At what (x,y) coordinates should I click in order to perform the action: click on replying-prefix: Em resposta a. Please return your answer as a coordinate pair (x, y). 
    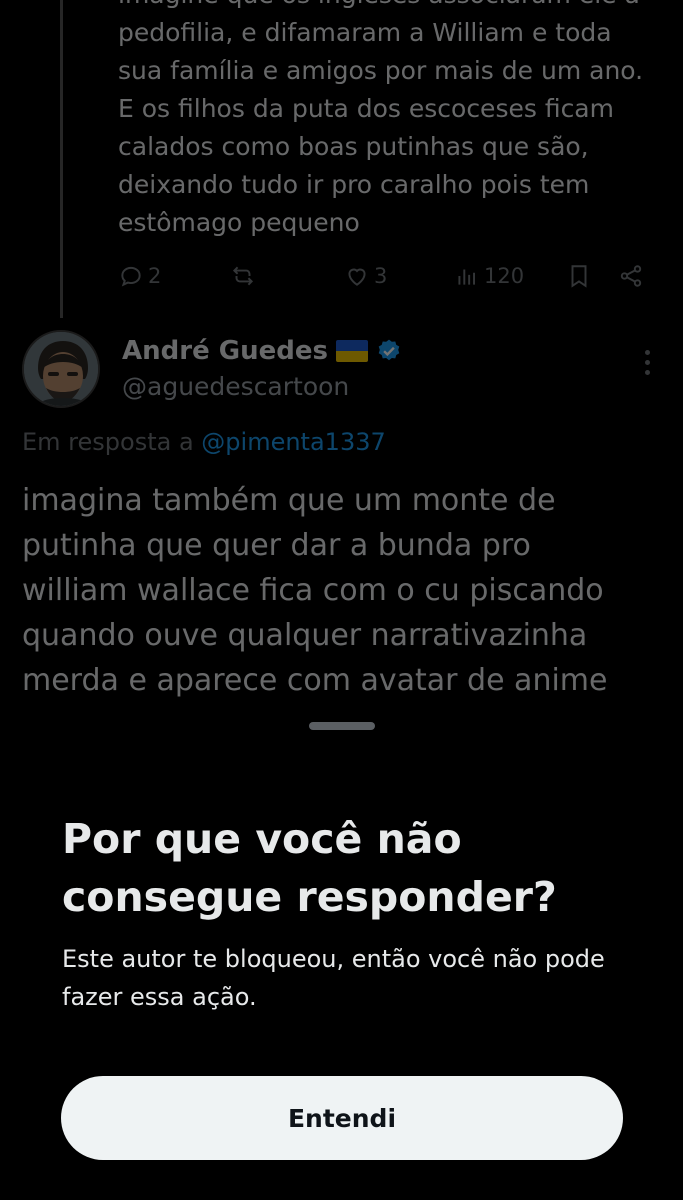
    Looking at the image, I should click on (108, 442).